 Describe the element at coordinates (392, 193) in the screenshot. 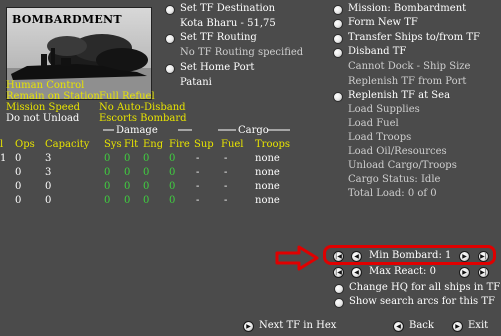

I see `total-load-label: Total Load: 0 of 0` at that location.